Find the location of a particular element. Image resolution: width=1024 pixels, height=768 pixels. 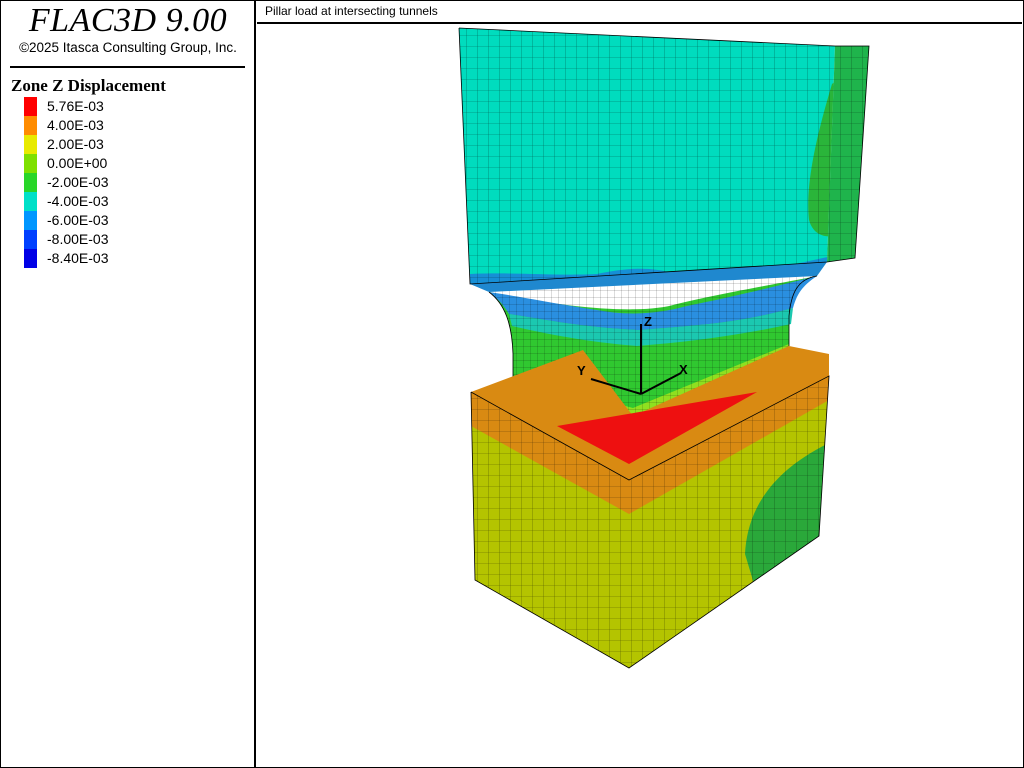

app-title: FLAC3D 9.00 is located at coordinates (128, 20).